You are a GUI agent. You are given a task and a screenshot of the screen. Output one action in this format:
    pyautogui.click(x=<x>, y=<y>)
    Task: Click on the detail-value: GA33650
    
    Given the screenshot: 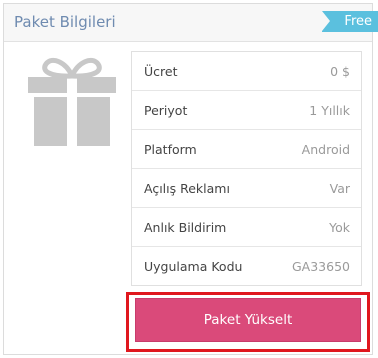 What is the action you would take?
    pyautogui.click(x=320, y=266)
    